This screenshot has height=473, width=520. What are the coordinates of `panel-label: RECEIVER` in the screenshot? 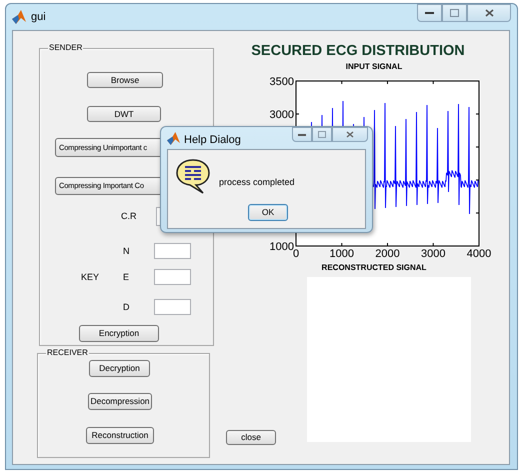 It's located at (67, 353).